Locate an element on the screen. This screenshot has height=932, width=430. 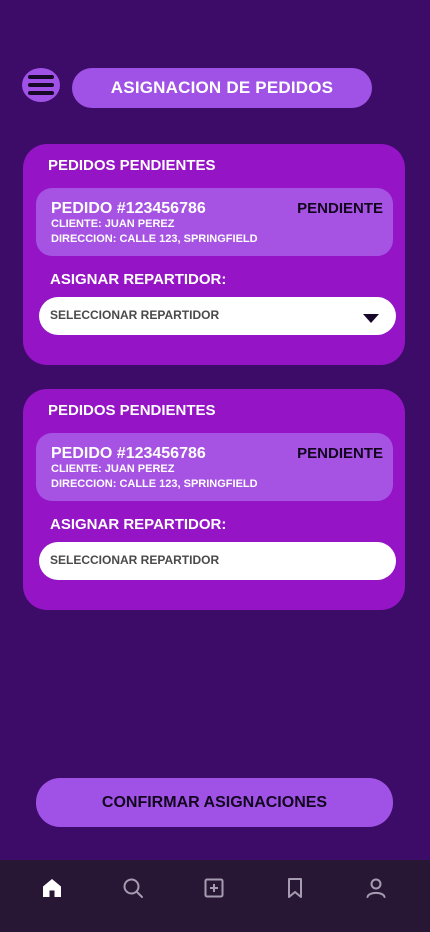
nav-search is located at coordinates (133, 888).